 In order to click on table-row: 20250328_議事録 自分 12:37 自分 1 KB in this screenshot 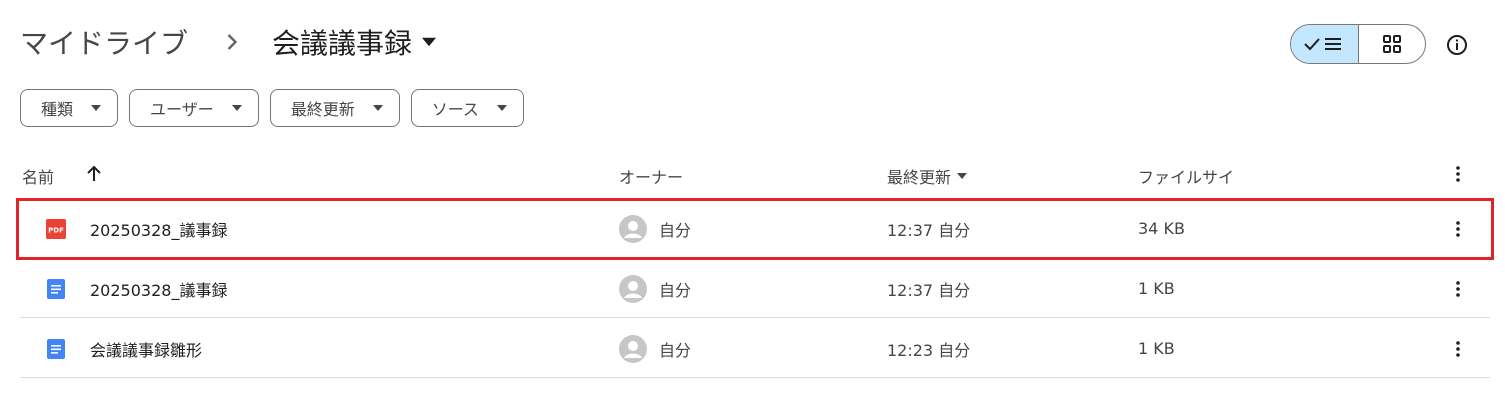, I will do `click(755, 289)`.